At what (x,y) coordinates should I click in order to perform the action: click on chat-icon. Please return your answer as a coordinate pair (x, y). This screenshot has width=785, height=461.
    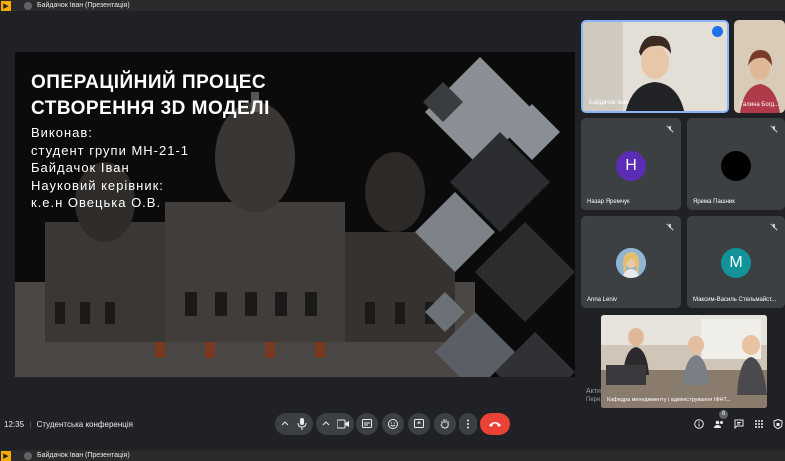
    Looking at the image, I should click on (739, 424).